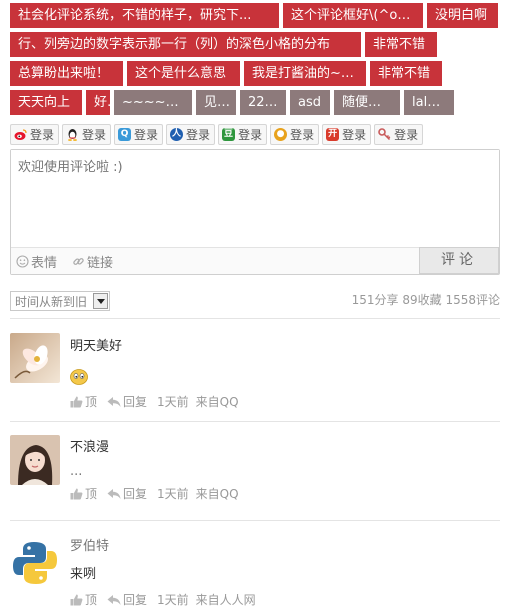 This screenshot has width=509, height=609. I want to click on emoji-button: 表情, so click(36, 261).